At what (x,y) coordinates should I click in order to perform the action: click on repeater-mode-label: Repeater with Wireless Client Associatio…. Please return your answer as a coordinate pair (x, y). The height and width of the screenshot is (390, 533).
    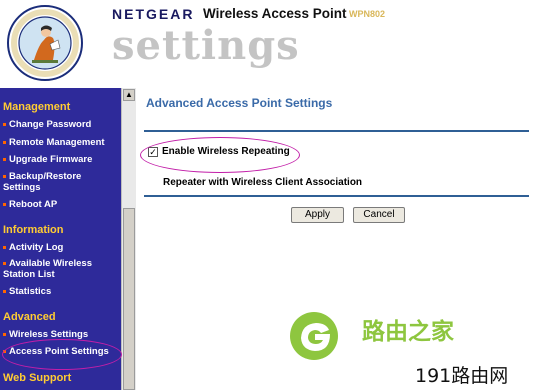
    Looking at the image, I should click on (263, 182).